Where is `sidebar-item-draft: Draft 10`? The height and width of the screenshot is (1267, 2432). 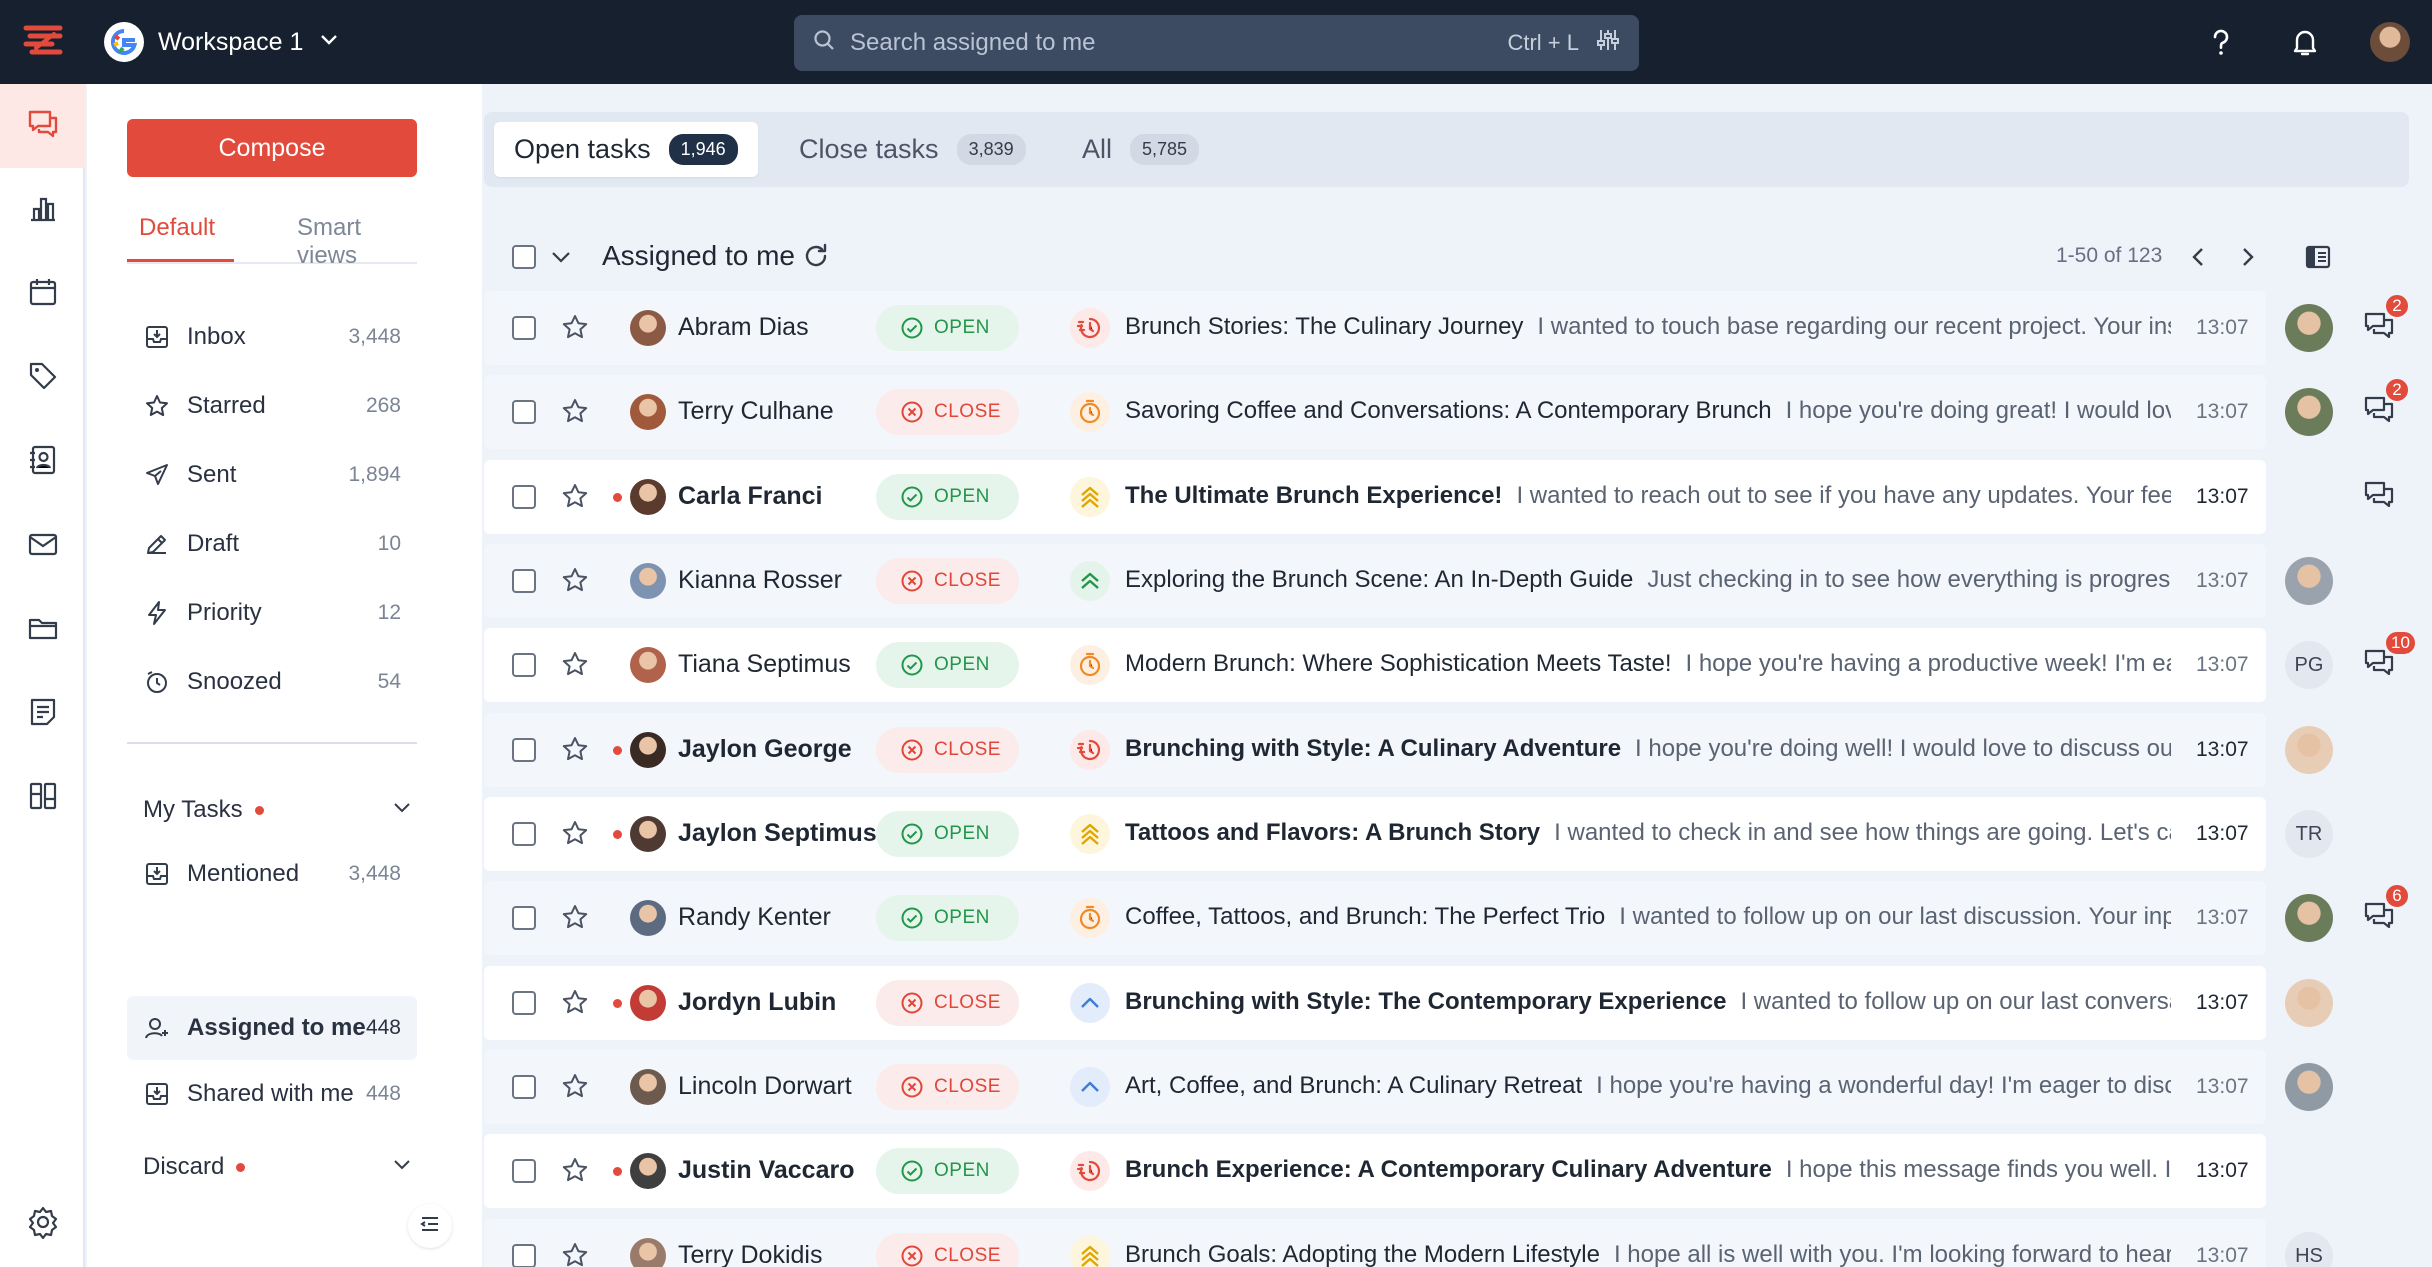
sidebar-item-draft: Draft 10 is located at coordinates (272, 544).